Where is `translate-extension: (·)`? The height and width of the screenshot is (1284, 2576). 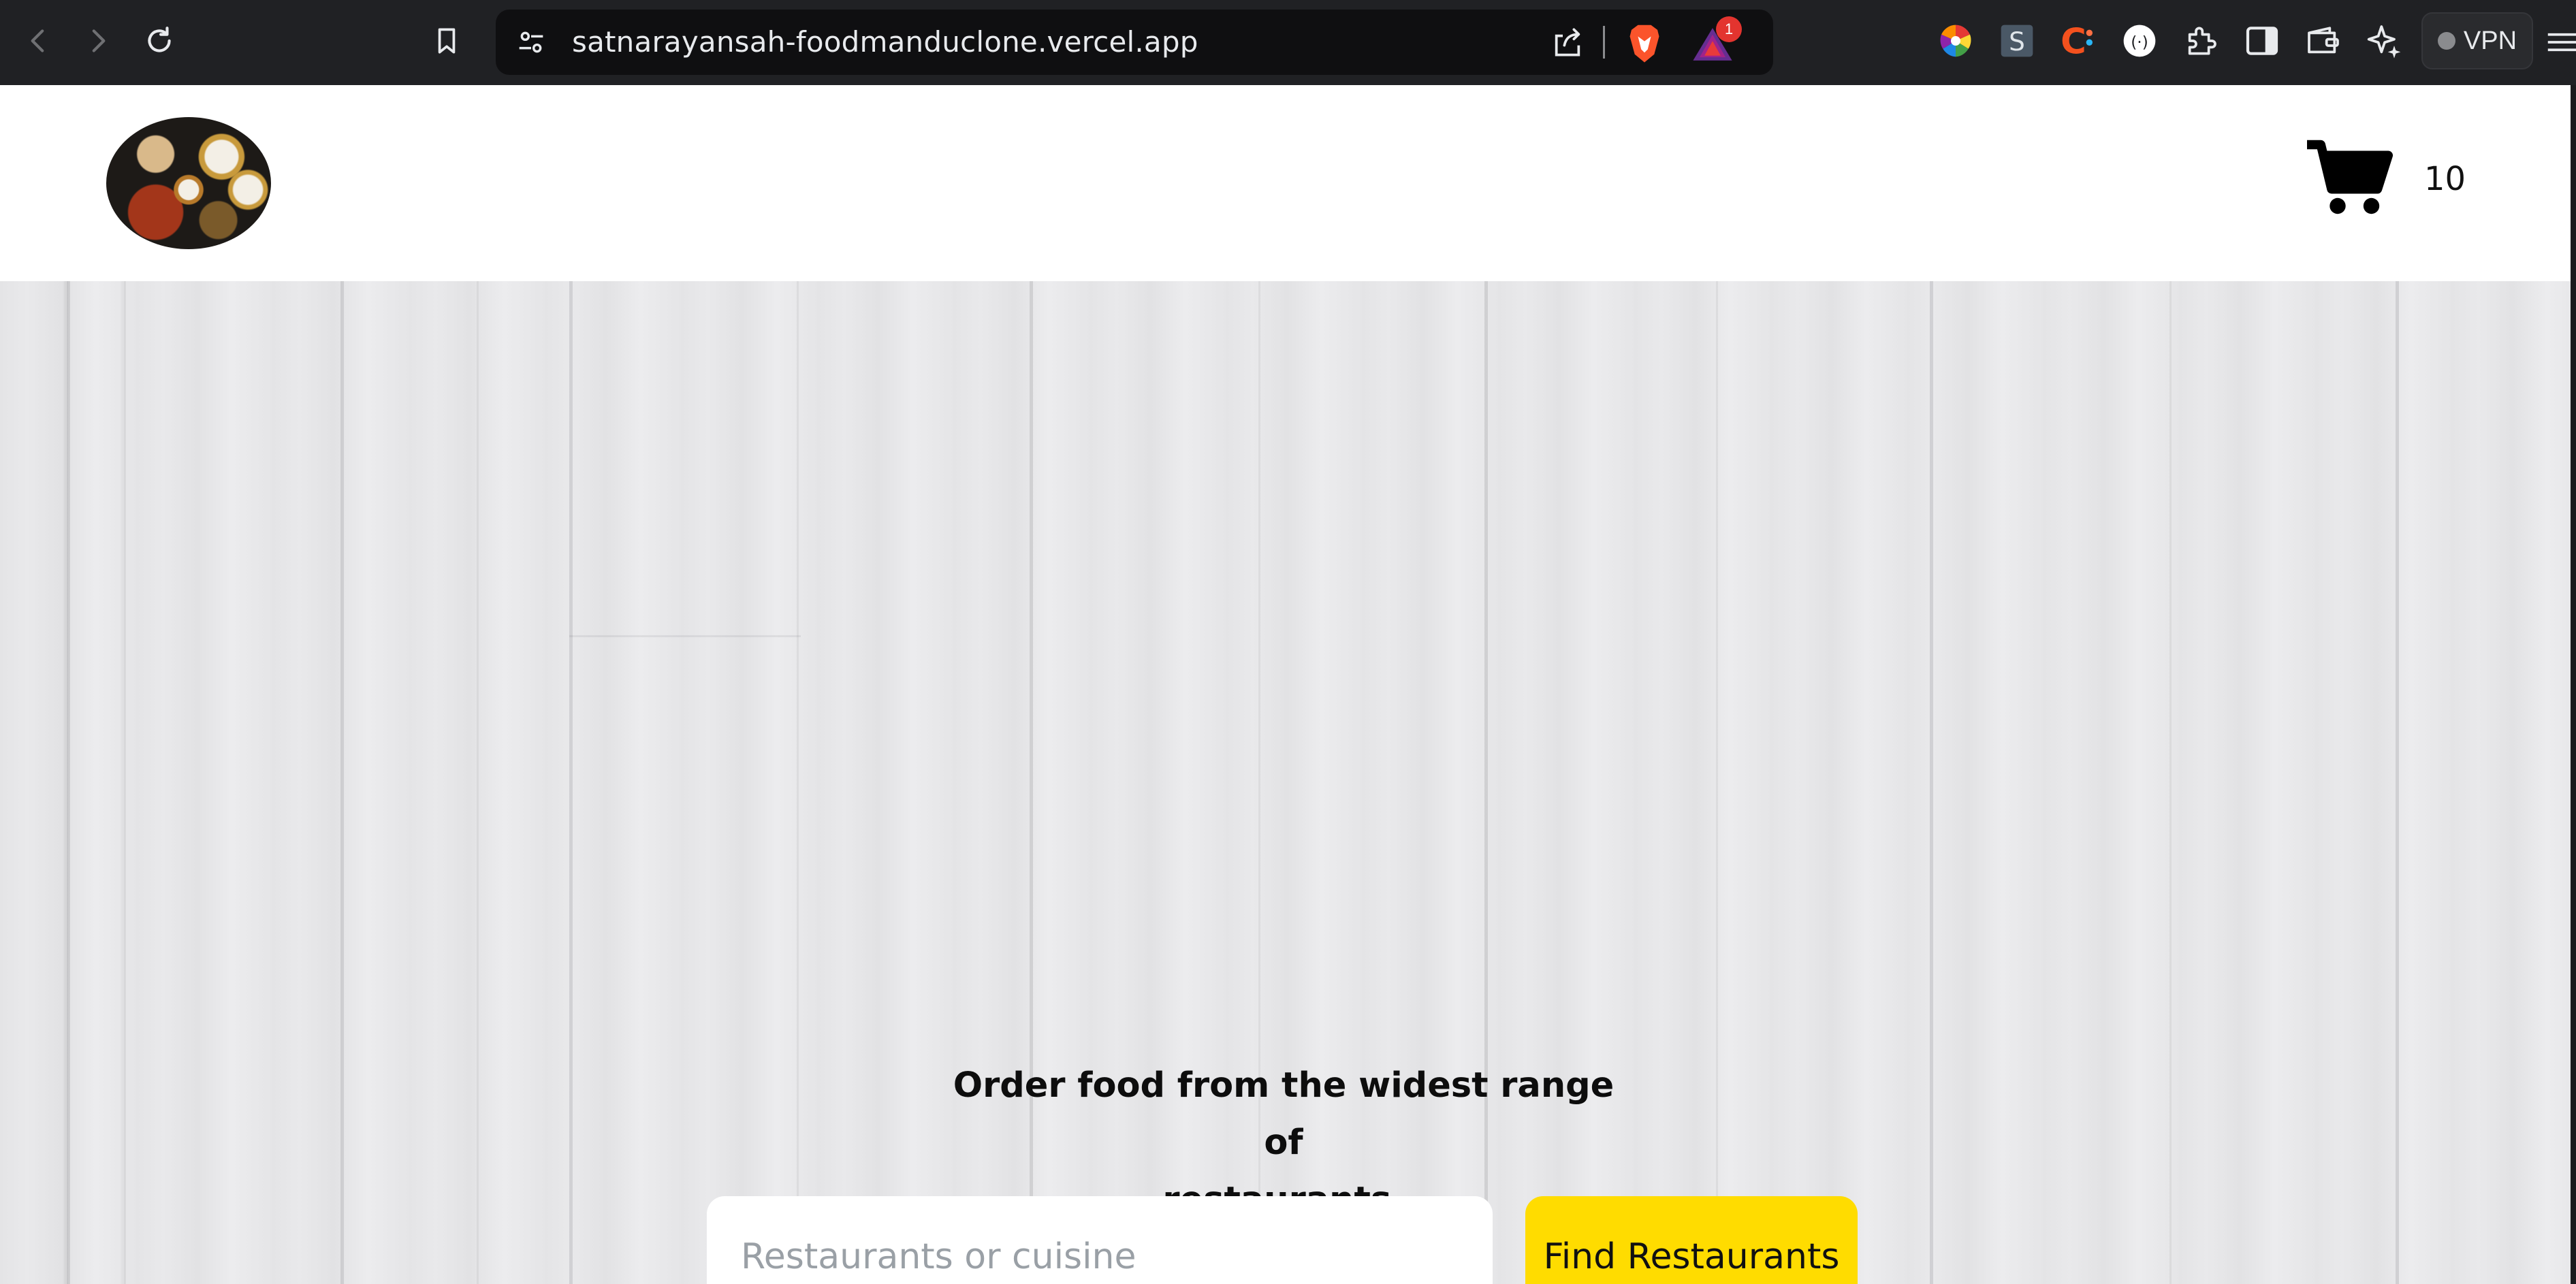 translate-extension: (·) is located at coordinates (2139, 41).